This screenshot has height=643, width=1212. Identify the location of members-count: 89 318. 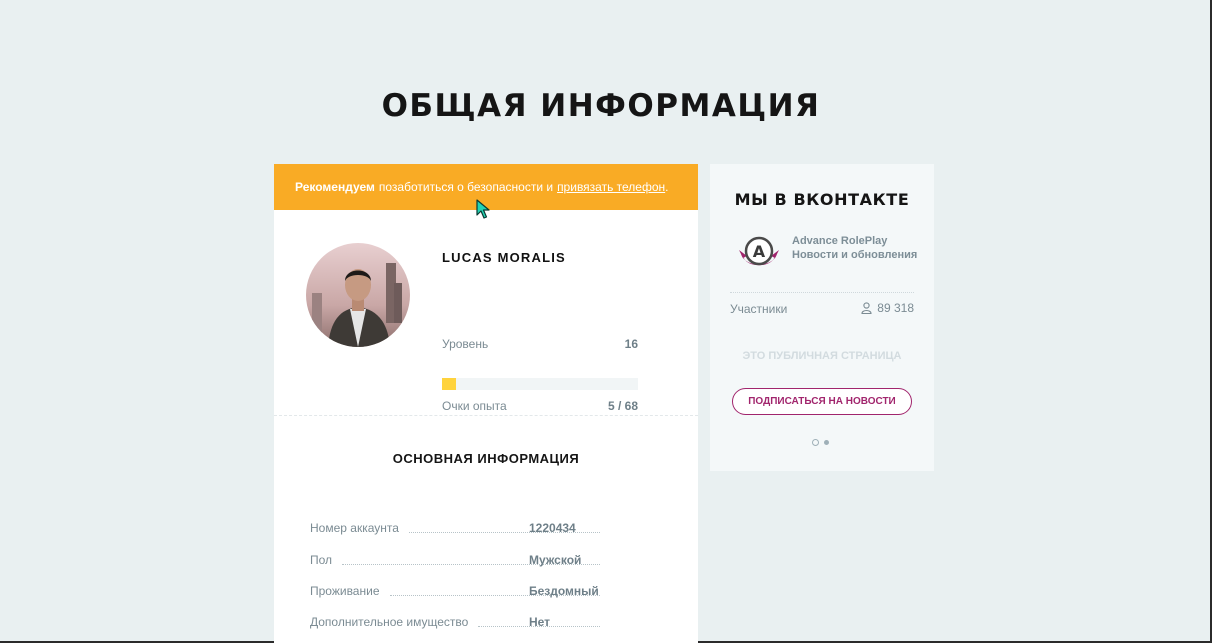
(895, 308).